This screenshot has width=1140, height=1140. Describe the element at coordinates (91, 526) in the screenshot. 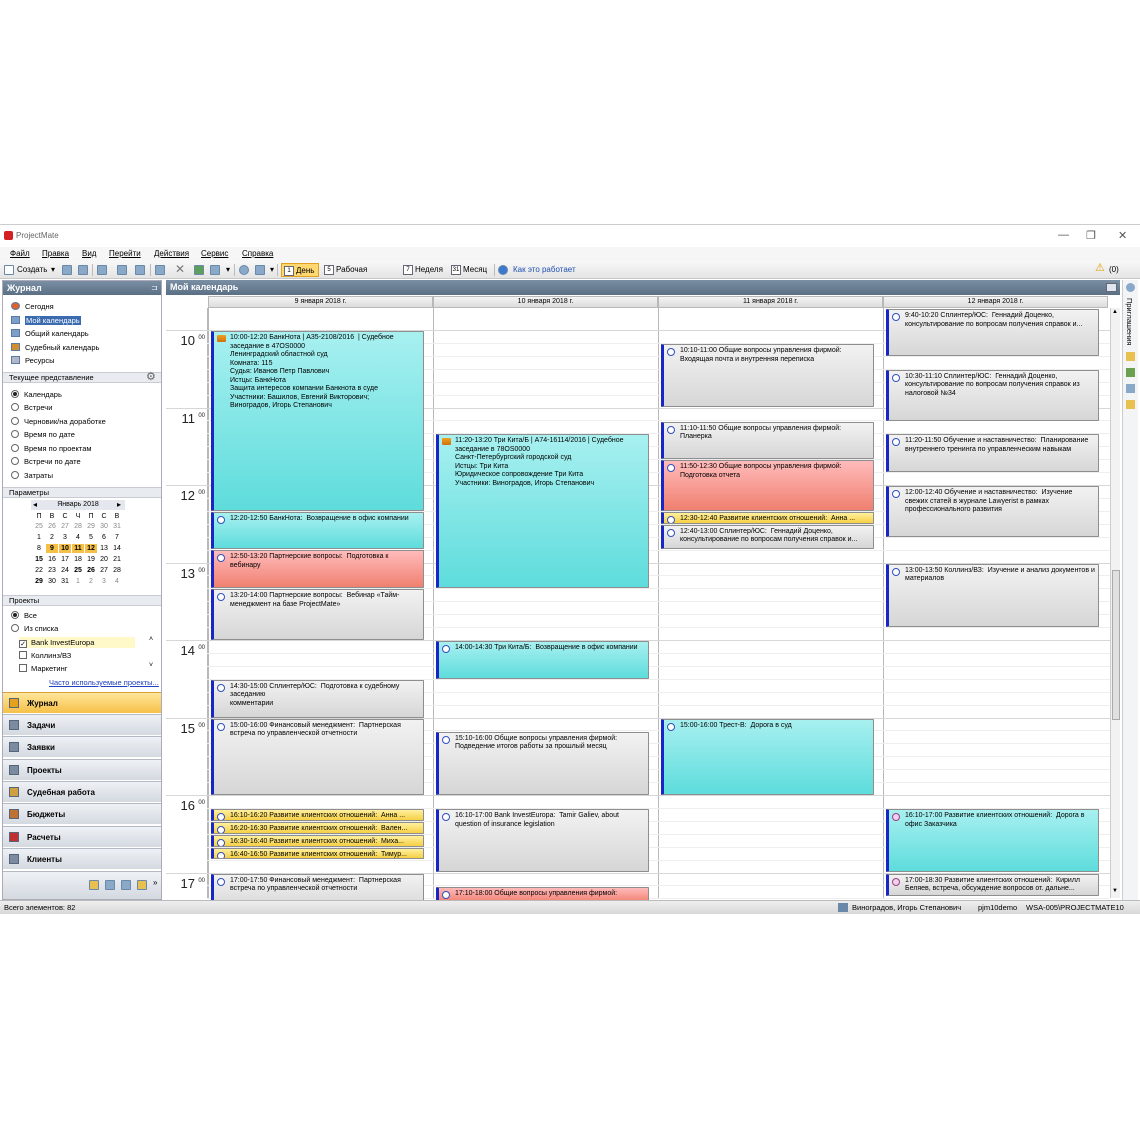

I see `mini-calendar-day: 29` at that location.